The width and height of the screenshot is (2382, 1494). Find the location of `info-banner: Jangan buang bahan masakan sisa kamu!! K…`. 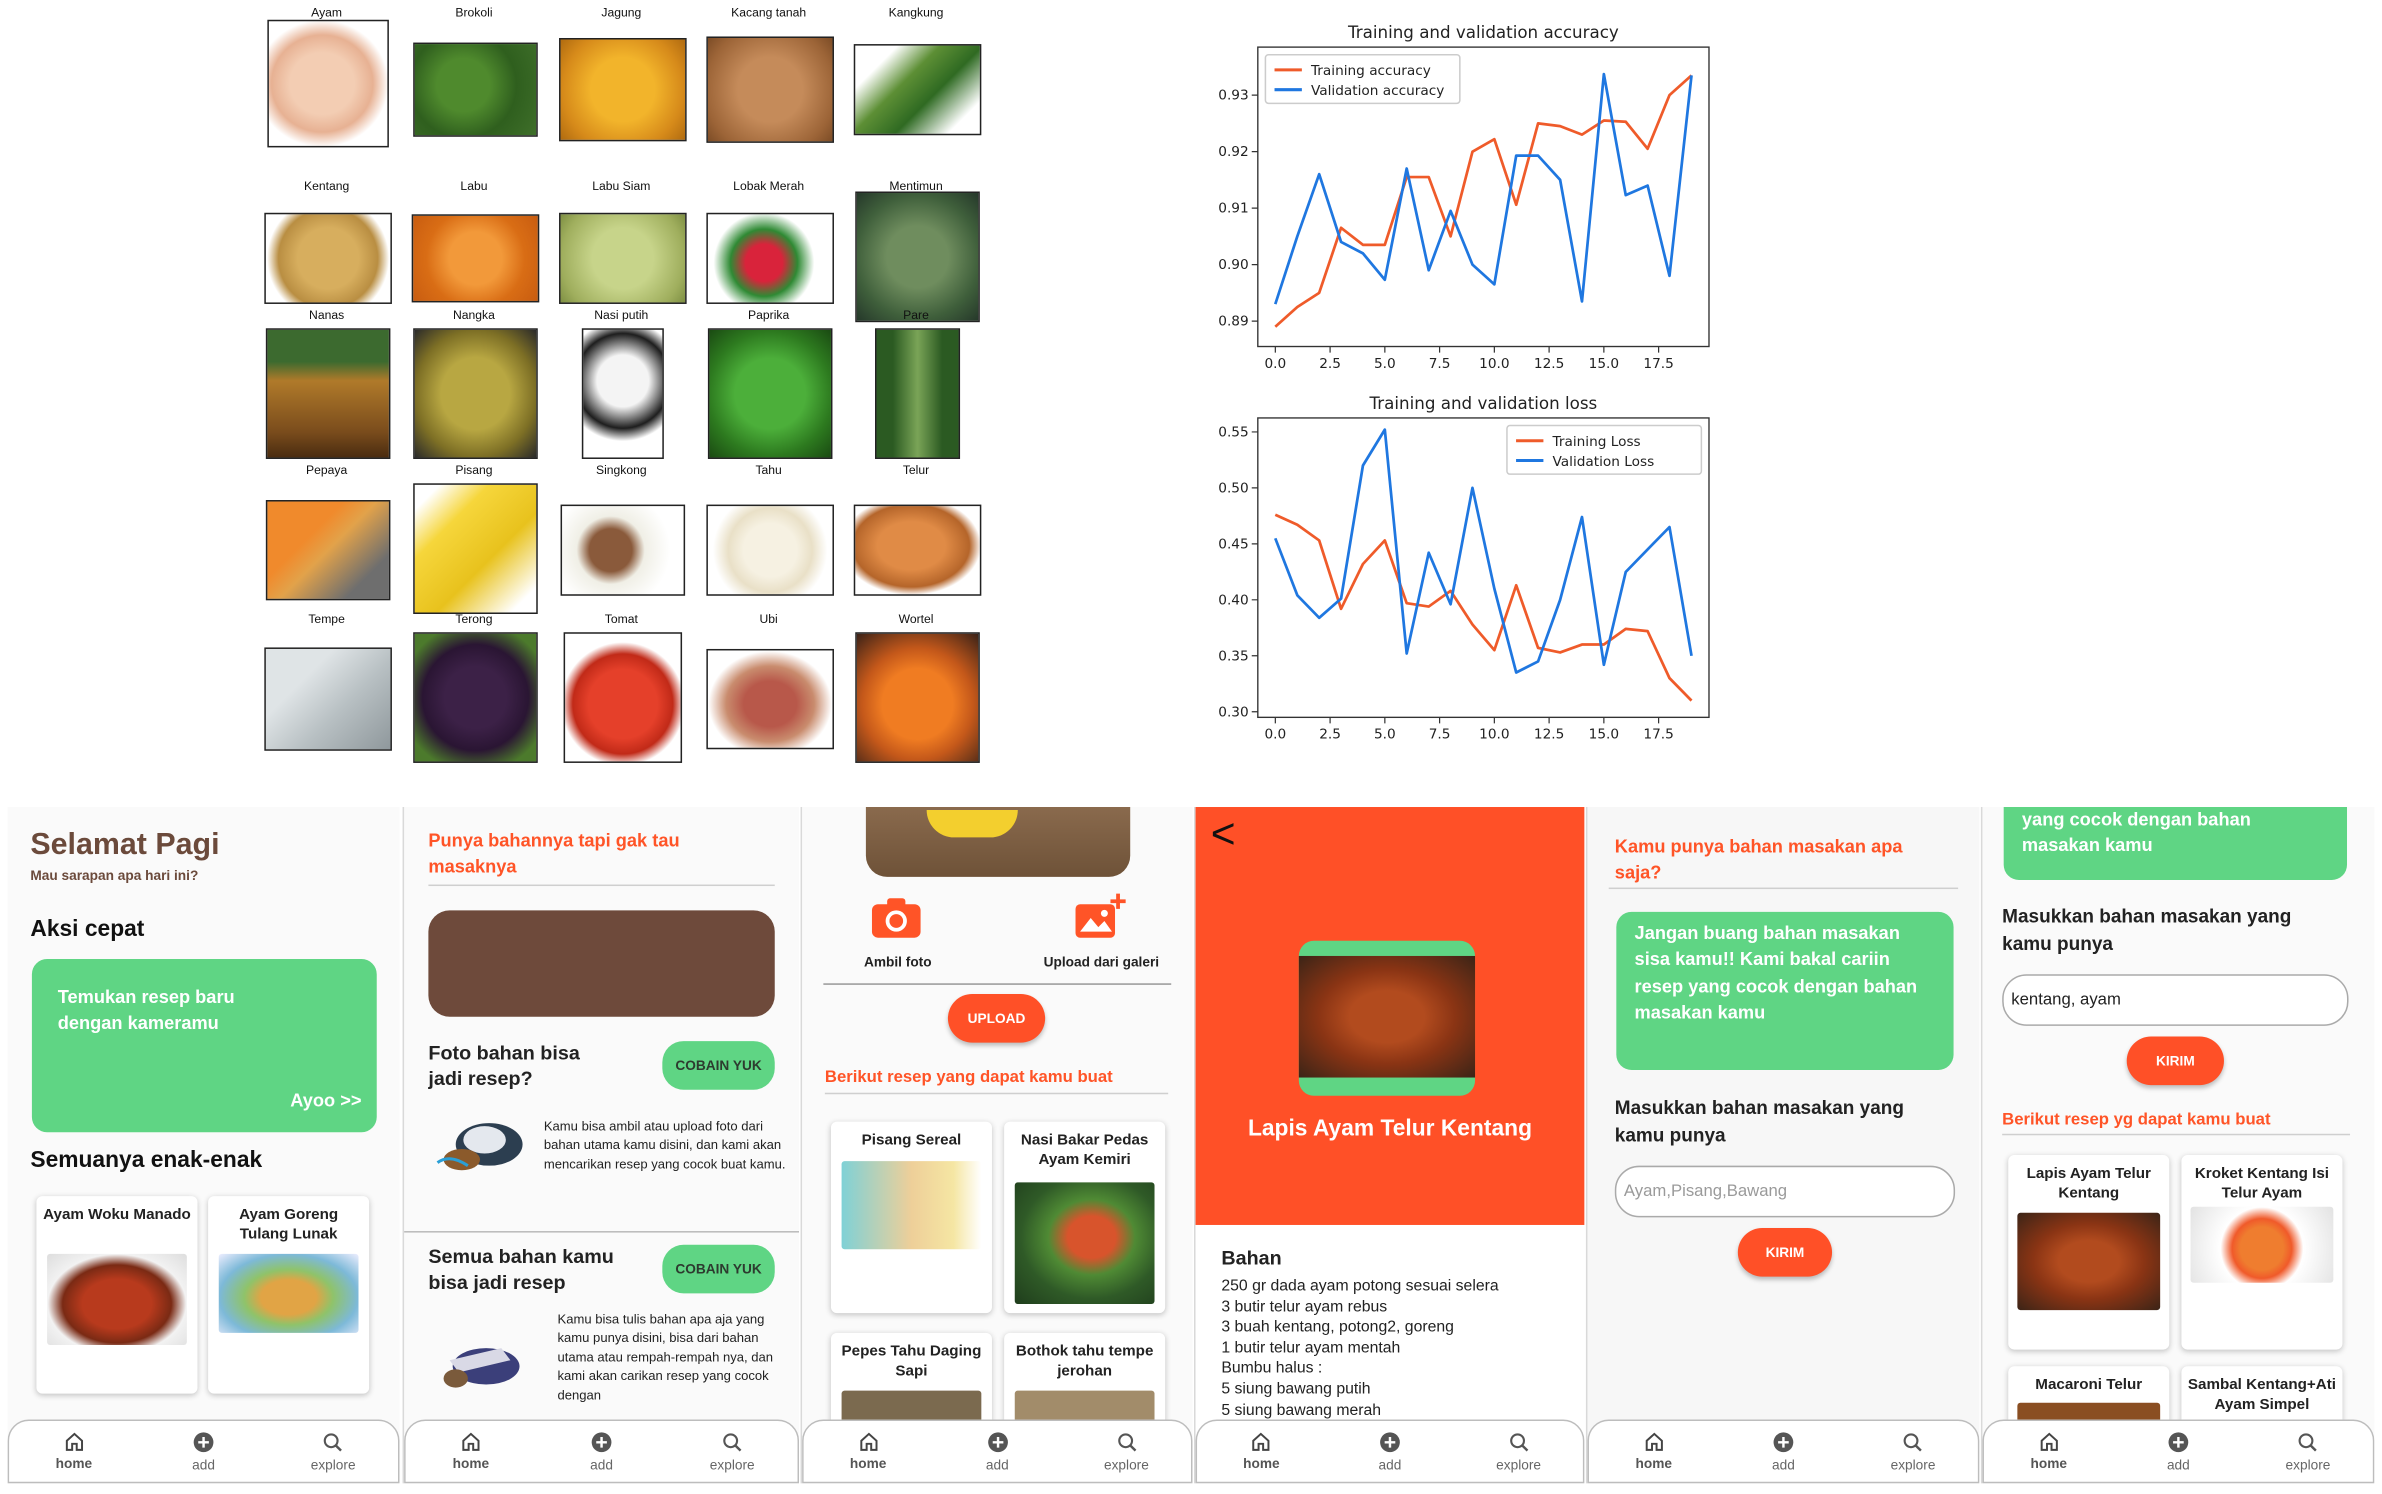

info-banner: Jangan buang bahan masakan sisa kamu!! K… is located at coordinates (1785, 990).